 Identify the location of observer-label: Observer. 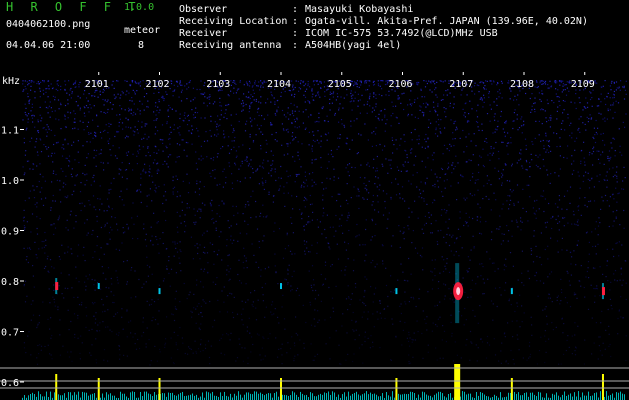
(203, 9).